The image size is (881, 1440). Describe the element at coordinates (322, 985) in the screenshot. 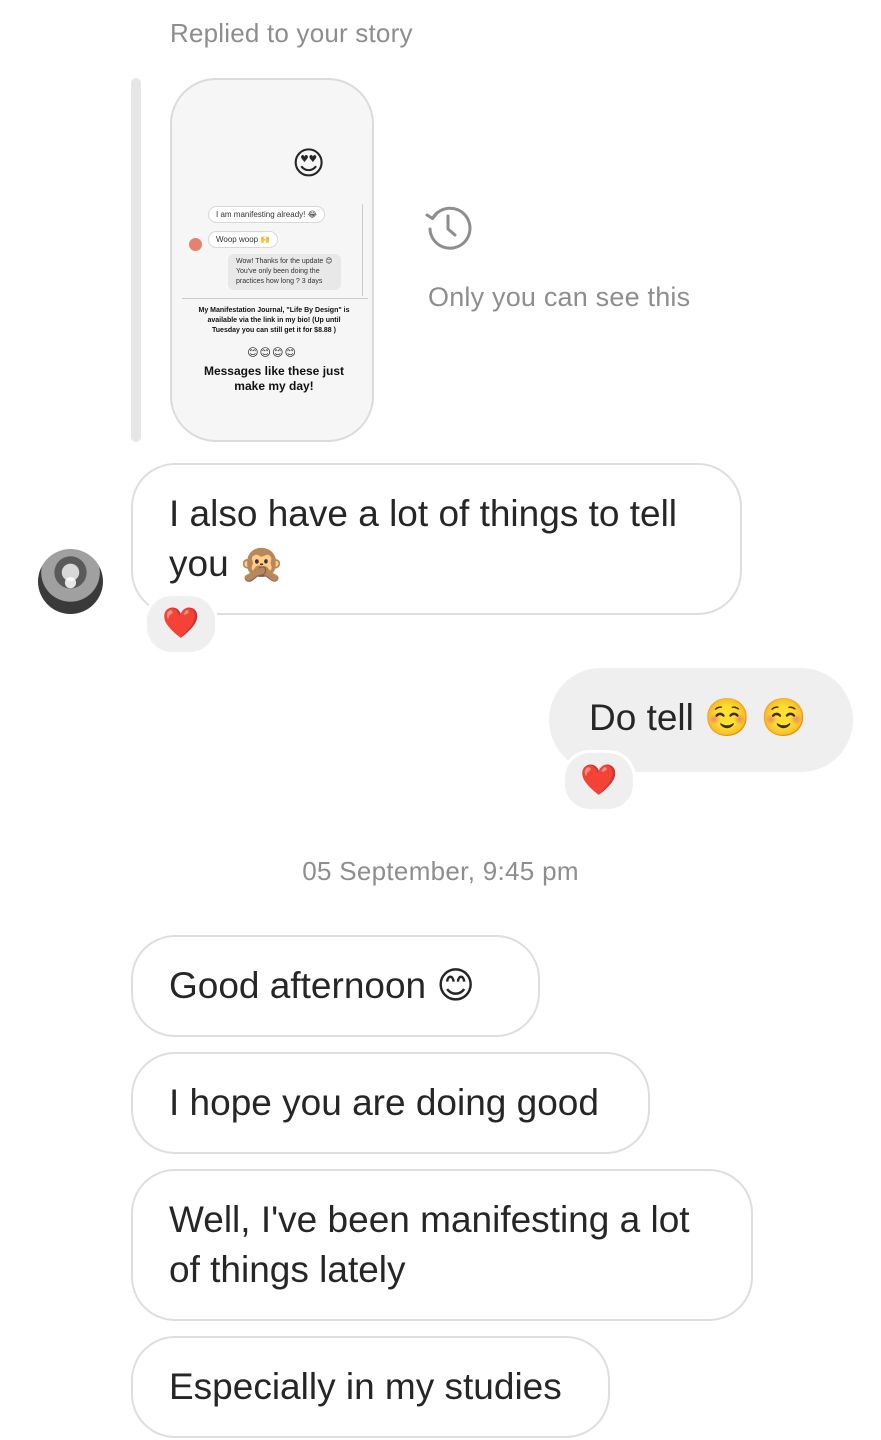

I see `message-text: Good afternoon 😊` at that location.